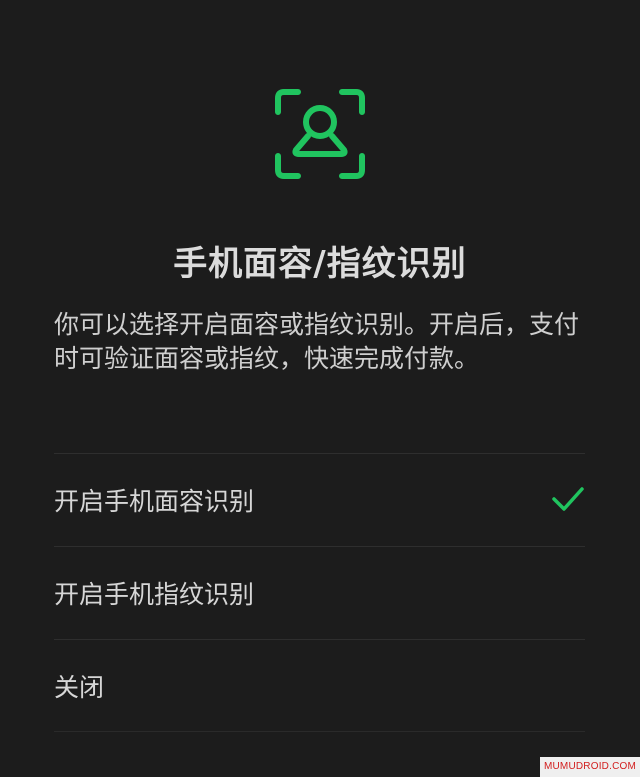  Describe the element at coordinates (154, 501) in the screenshot. I see `option-label: 开启手机面容识别` at that location.